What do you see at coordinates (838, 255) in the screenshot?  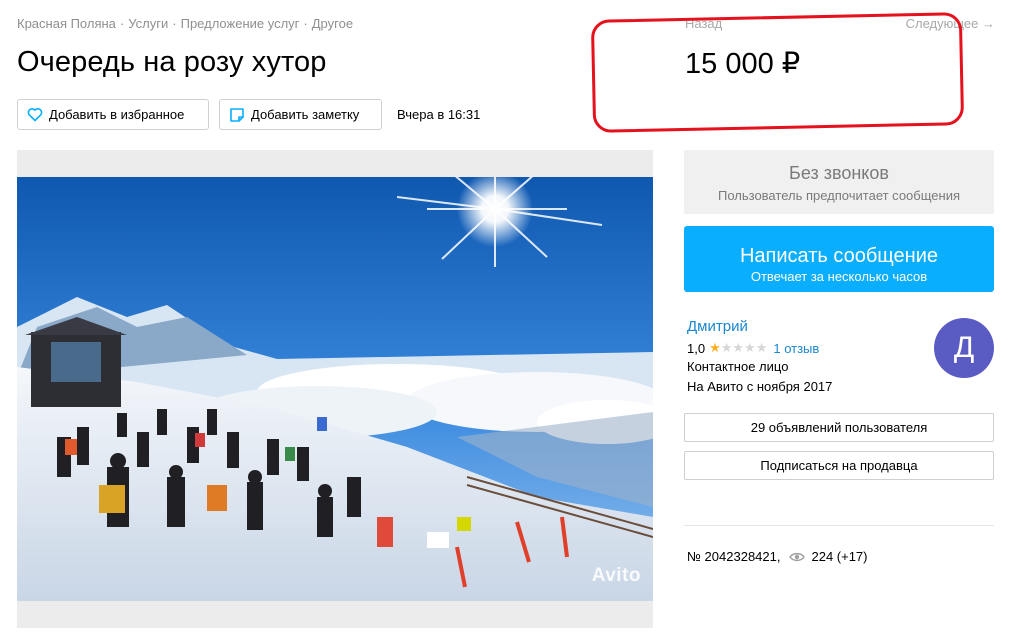 I see `write-message-label: Написать сообщение` at bounding box center [838, 255].